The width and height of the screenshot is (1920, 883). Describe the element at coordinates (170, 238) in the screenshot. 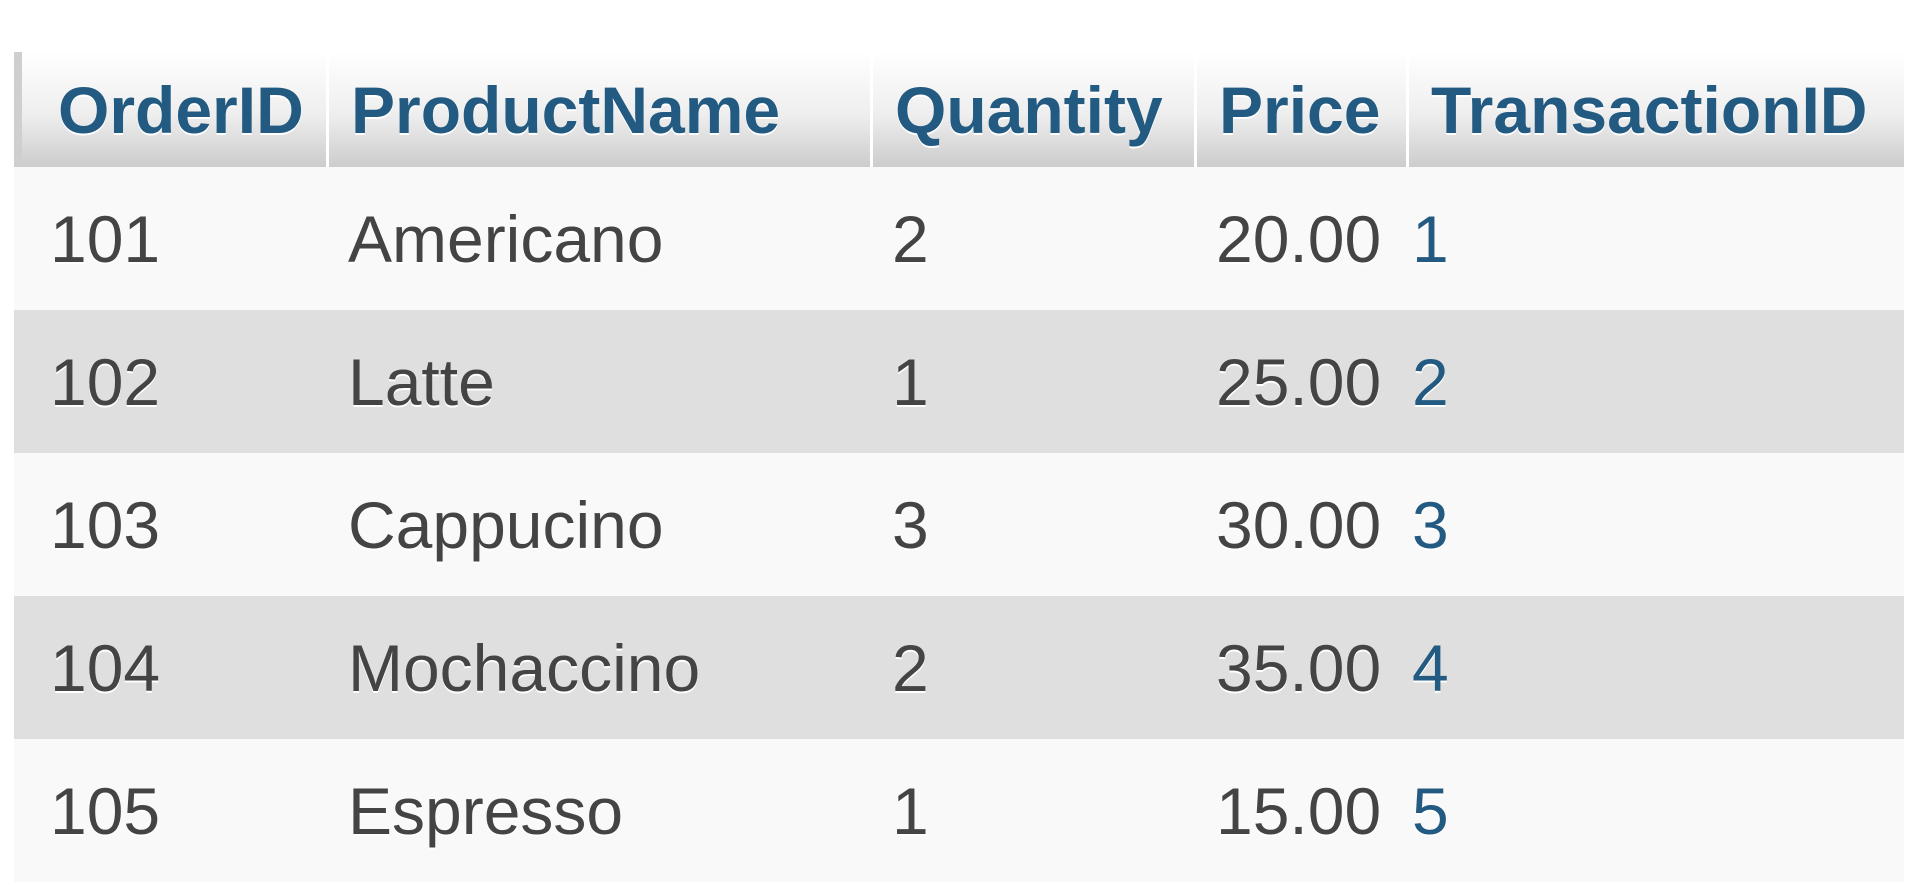

I see `cell-orderid: 101` at that location.